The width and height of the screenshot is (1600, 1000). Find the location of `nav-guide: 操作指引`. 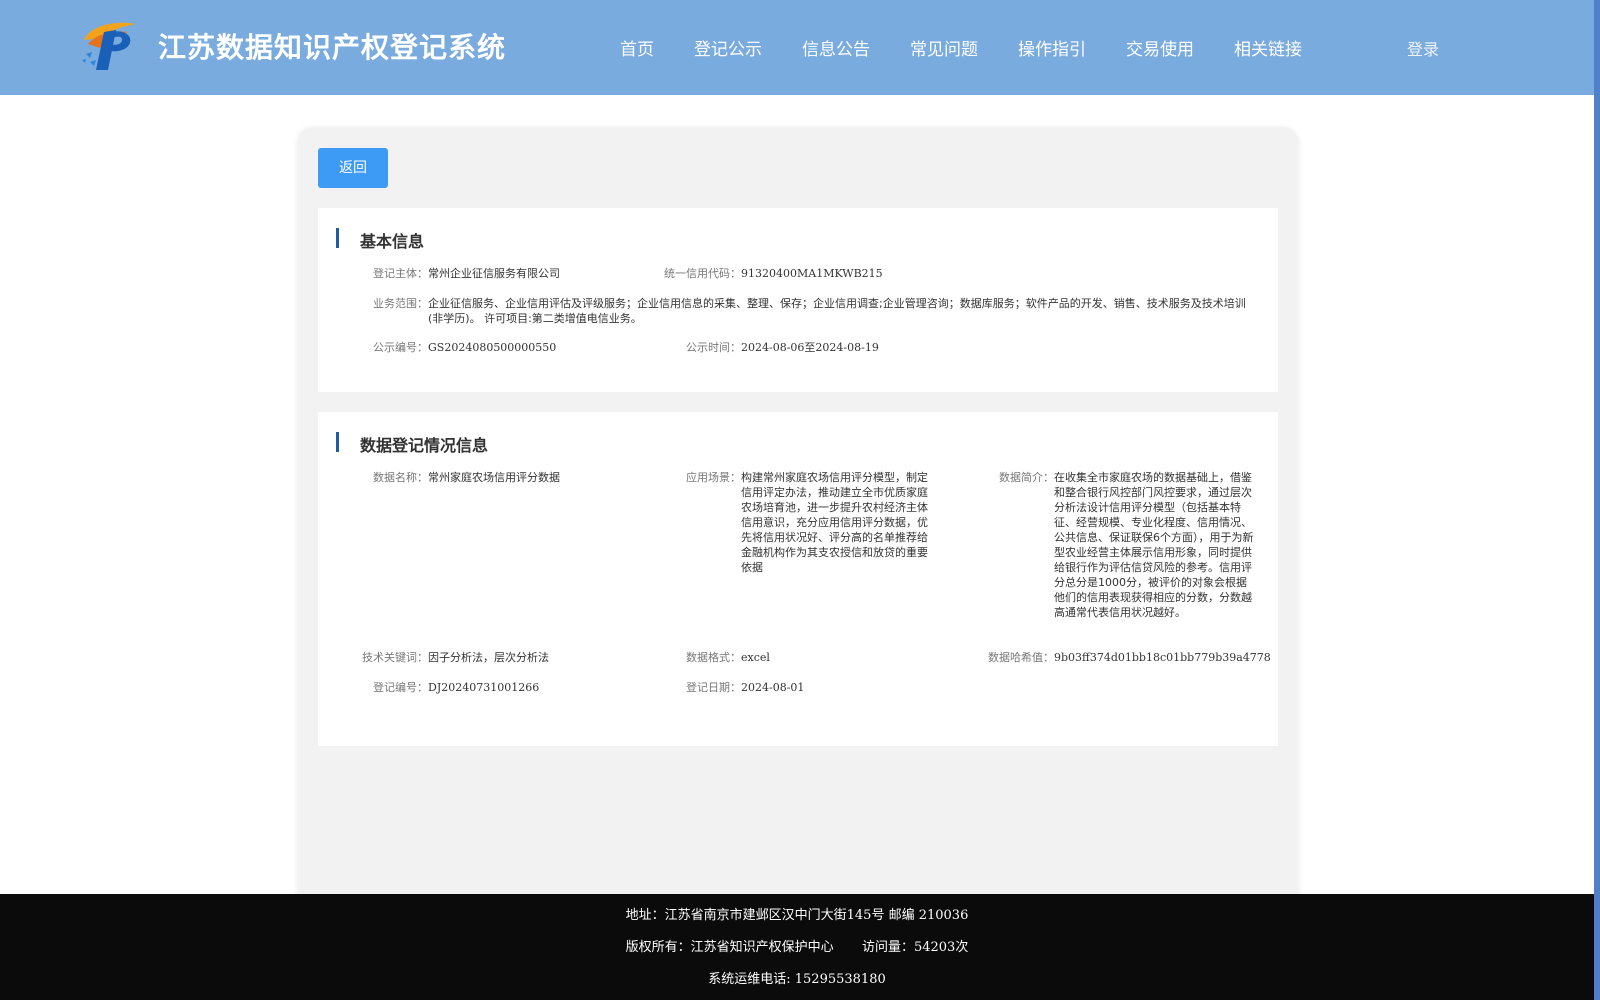

nav-guide: 操作指引 is located at coordinates (1052, 47).